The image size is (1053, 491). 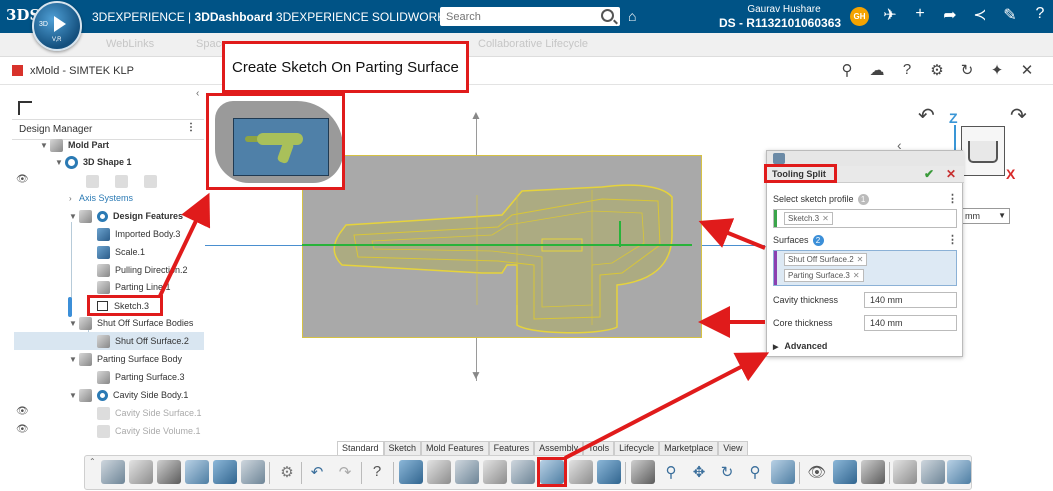 What do you see at coordinates (559, 448) in the screenshot?
I see `tab-assembly: Assembly` at bounding box center [559, 448].